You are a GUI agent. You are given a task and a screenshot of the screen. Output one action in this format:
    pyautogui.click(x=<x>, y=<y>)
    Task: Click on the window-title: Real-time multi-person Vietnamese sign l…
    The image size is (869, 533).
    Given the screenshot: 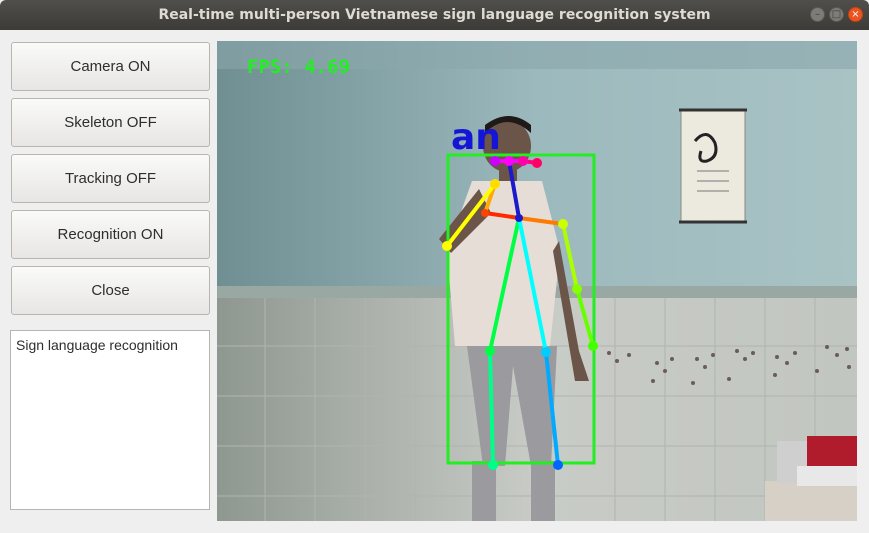 What is the action you would take?
    pyautogui.click(x=434, y=15)
    